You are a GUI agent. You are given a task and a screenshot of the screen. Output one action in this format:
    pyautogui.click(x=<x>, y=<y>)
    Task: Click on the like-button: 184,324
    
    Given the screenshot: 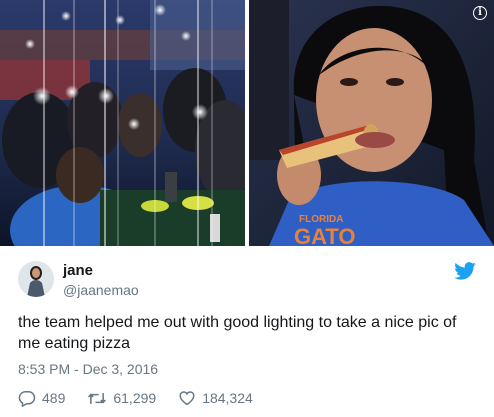 What is the action you would take?
    pyautogui.click(x=215, y=398)
    